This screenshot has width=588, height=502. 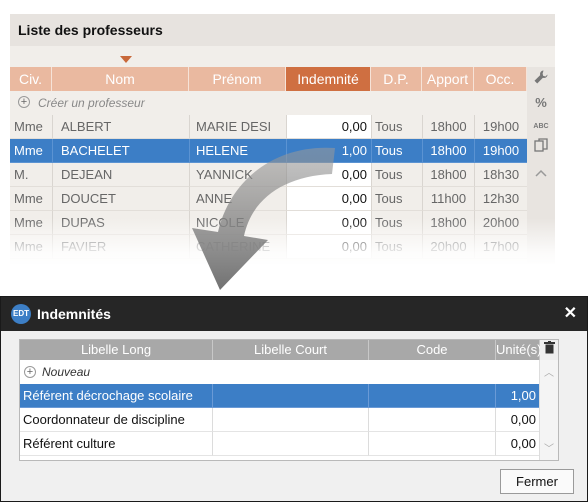 I want to click on table-row: Mme DOUCET ANNE 0,00 Tous 11h00 12h30, so click(x=268, y=199).